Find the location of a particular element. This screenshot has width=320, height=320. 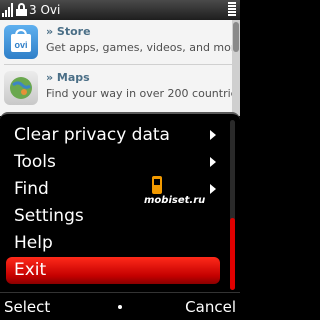

list-item-description: Find your way in over 200 countries is located at coordinates (139, 93).